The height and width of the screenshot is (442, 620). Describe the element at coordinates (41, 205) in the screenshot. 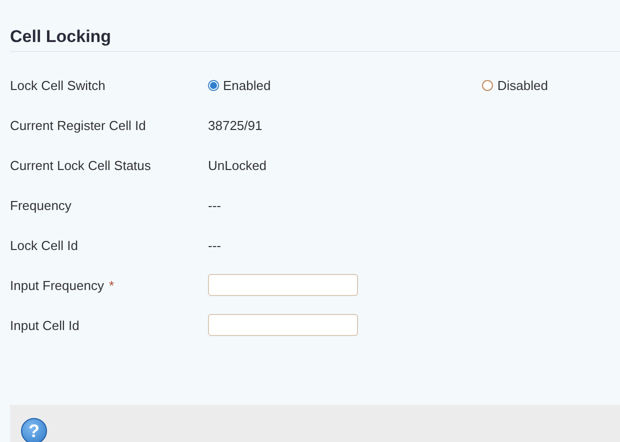

I see `field-label: Frequency` at that location.